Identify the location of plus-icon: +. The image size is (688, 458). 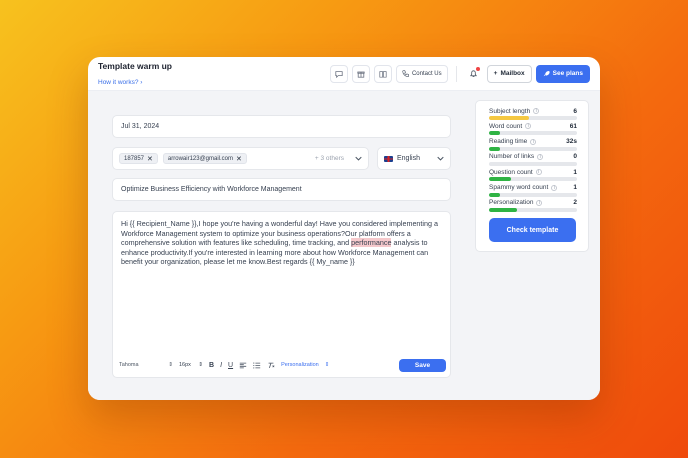
(495, 73).